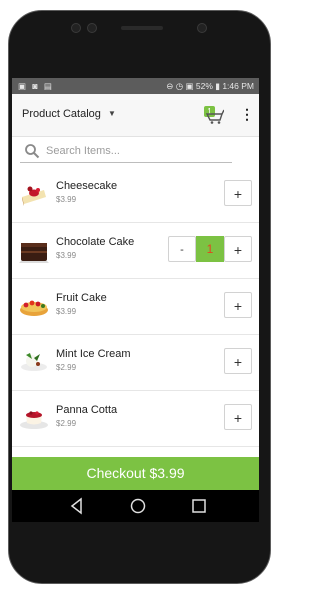 The width and height of the screenshot is (320, 589). I want to click on home-icon, so click(138, 506).